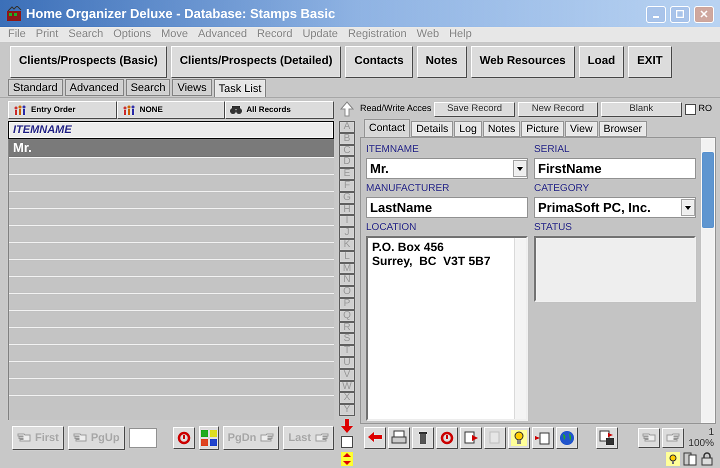 The width and height of the screenshot is (720, 468). What do you see at coordinates (711, 432) in the screenshot?
I see `record-count: 1` at bounding box center [711, 432].